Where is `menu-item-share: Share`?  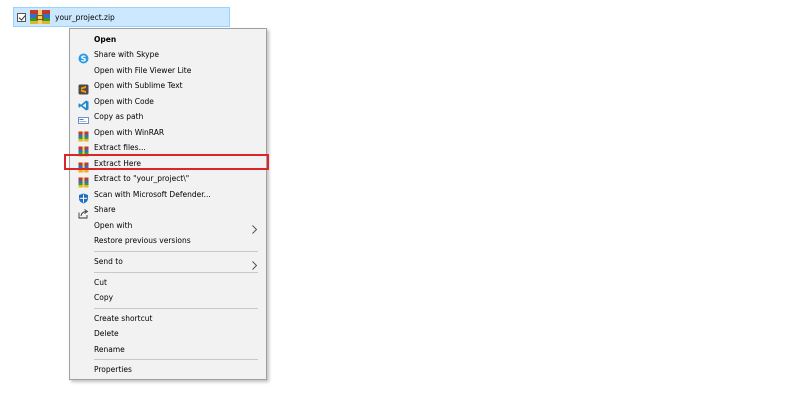 menu-item-share: Share is located at coordinates (168, 210).